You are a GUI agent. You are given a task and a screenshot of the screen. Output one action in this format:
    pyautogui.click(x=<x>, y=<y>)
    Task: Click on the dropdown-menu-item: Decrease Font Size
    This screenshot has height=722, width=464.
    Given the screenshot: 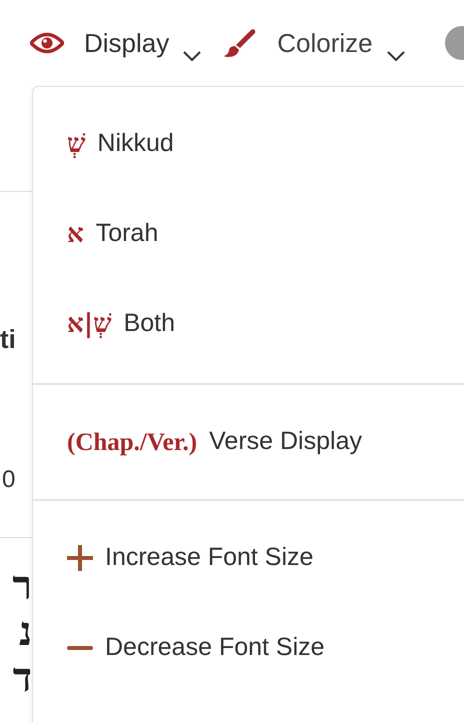 What is the action you would take?
    pyautogui.click(x=248, y=648)
    